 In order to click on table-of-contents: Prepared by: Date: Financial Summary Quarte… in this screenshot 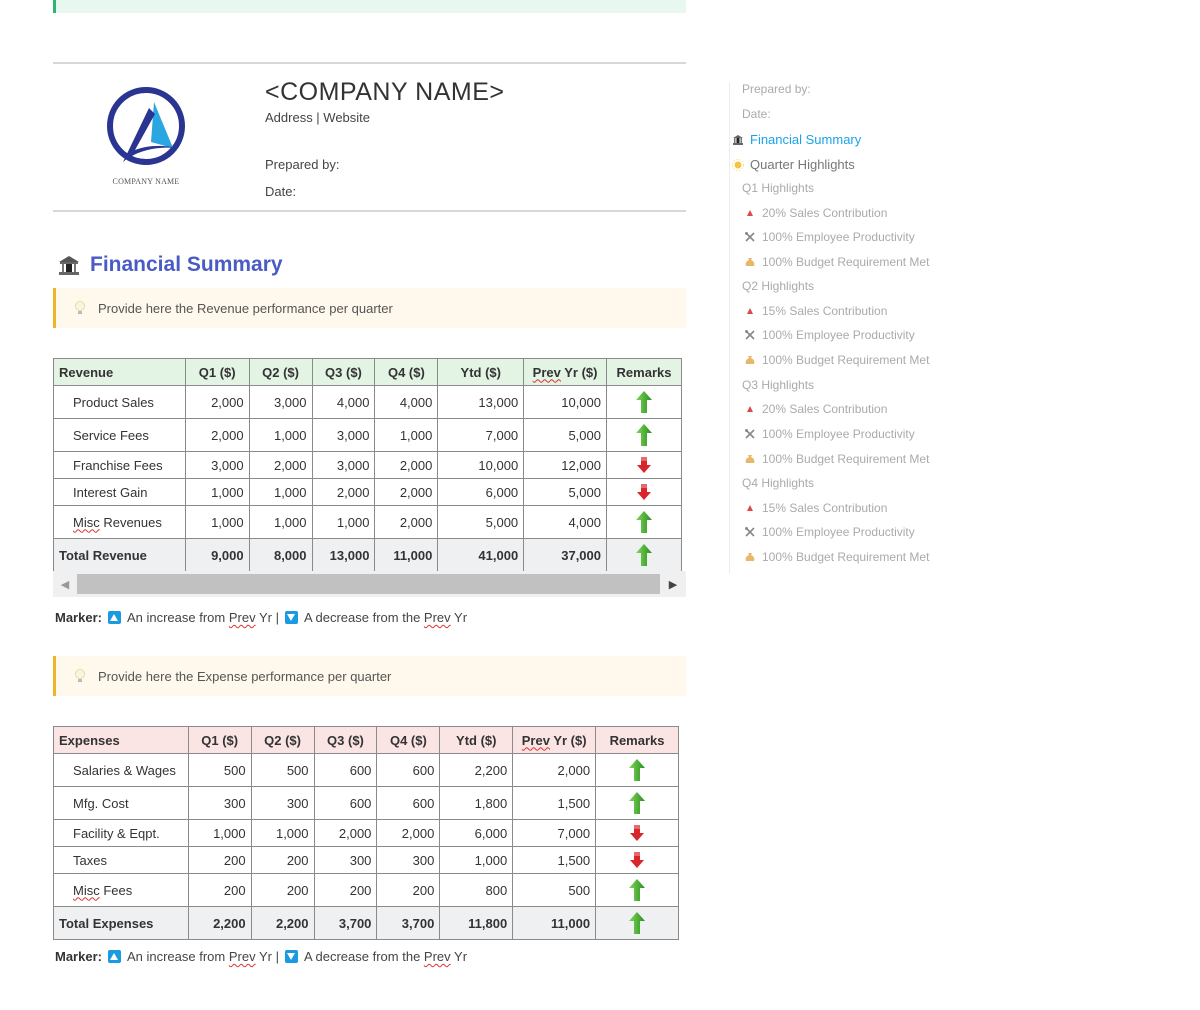, I will do `click(849, 328)`.